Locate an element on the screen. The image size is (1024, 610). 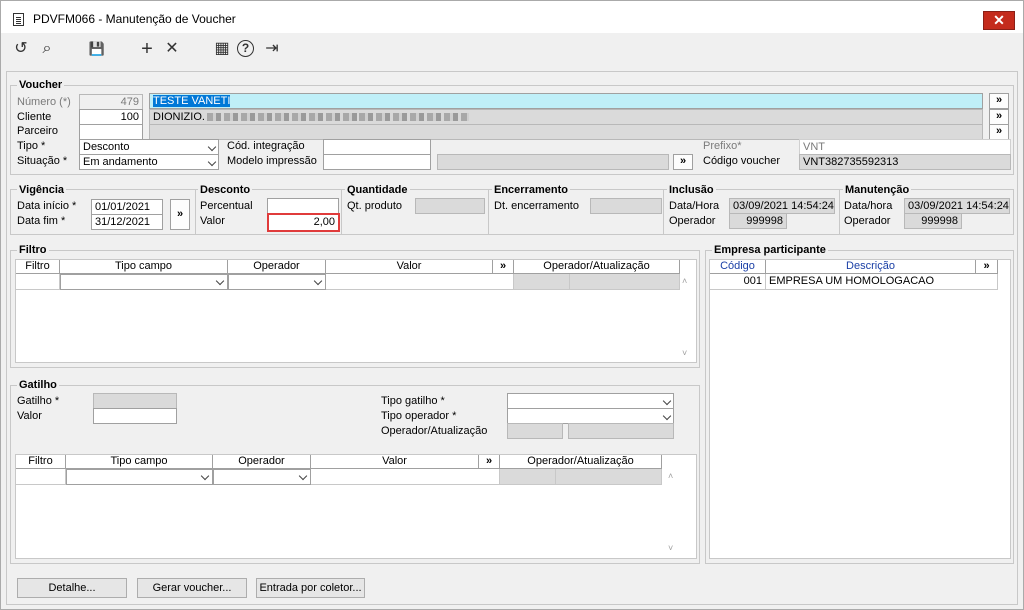
numero-description-field: TESTE VANETI is located at coordinates (566, 101).